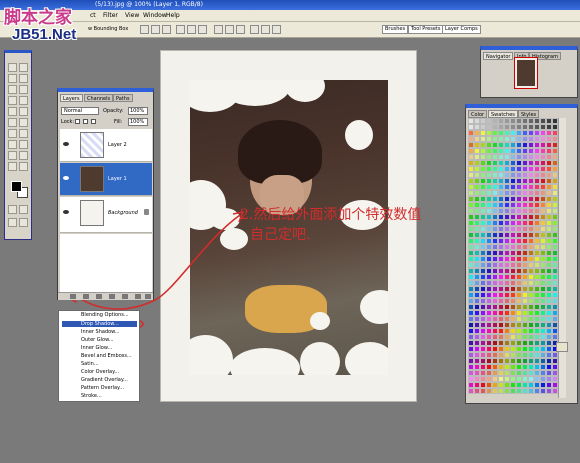 Image resolution: width=580 pixels, height=463 pixels. Describe the element at coordinates (112, 296) in the screenshot. I see `new-fill-layer-icon` at that location.